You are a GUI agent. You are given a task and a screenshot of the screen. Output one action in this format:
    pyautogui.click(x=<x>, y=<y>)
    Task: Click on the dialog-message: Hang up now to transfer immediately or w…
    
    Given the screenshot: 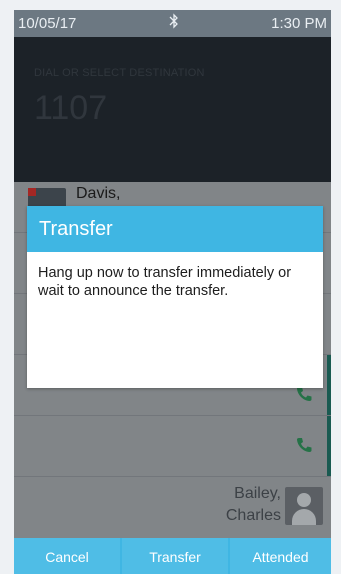 What is the action you would take?
    pyautogui.click(x=165, y=282)
    